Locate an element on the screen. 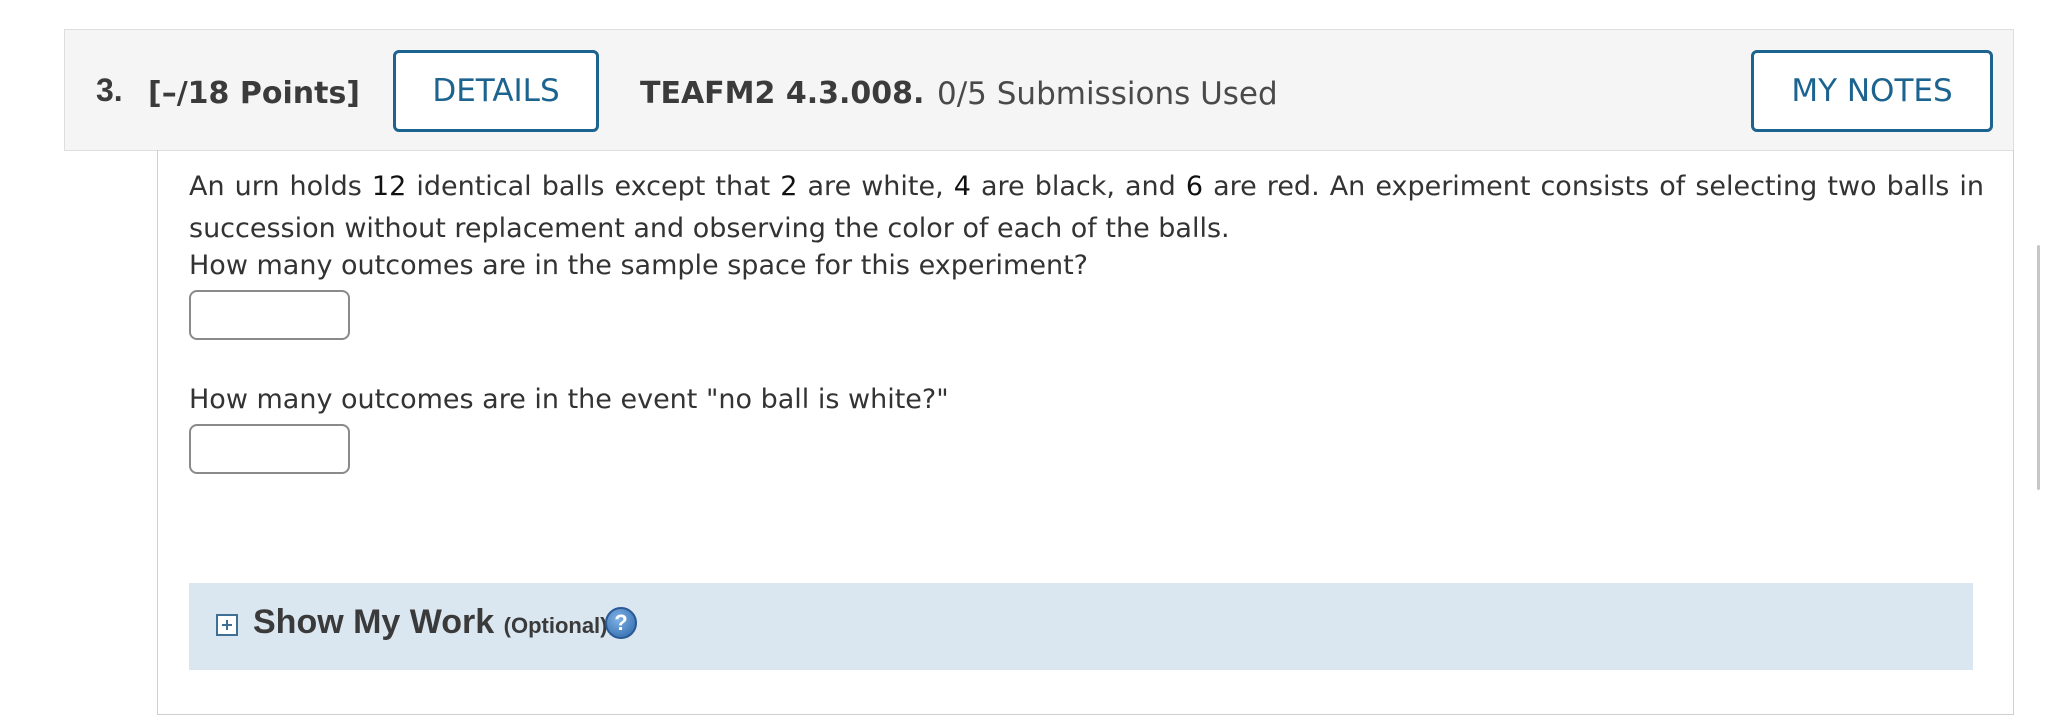 This screenshot has width=2048, height=721. show-my-work-title: Show My Work is located at coordinates (374, 622).